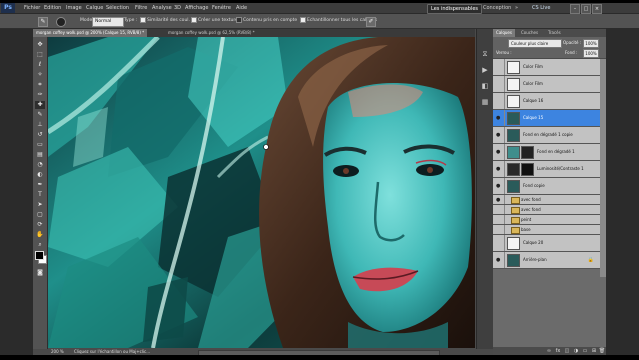  Describe the element at coordinates (485, 54) in the screenshot. I see `history-panel-icon: ⧖` at that location.